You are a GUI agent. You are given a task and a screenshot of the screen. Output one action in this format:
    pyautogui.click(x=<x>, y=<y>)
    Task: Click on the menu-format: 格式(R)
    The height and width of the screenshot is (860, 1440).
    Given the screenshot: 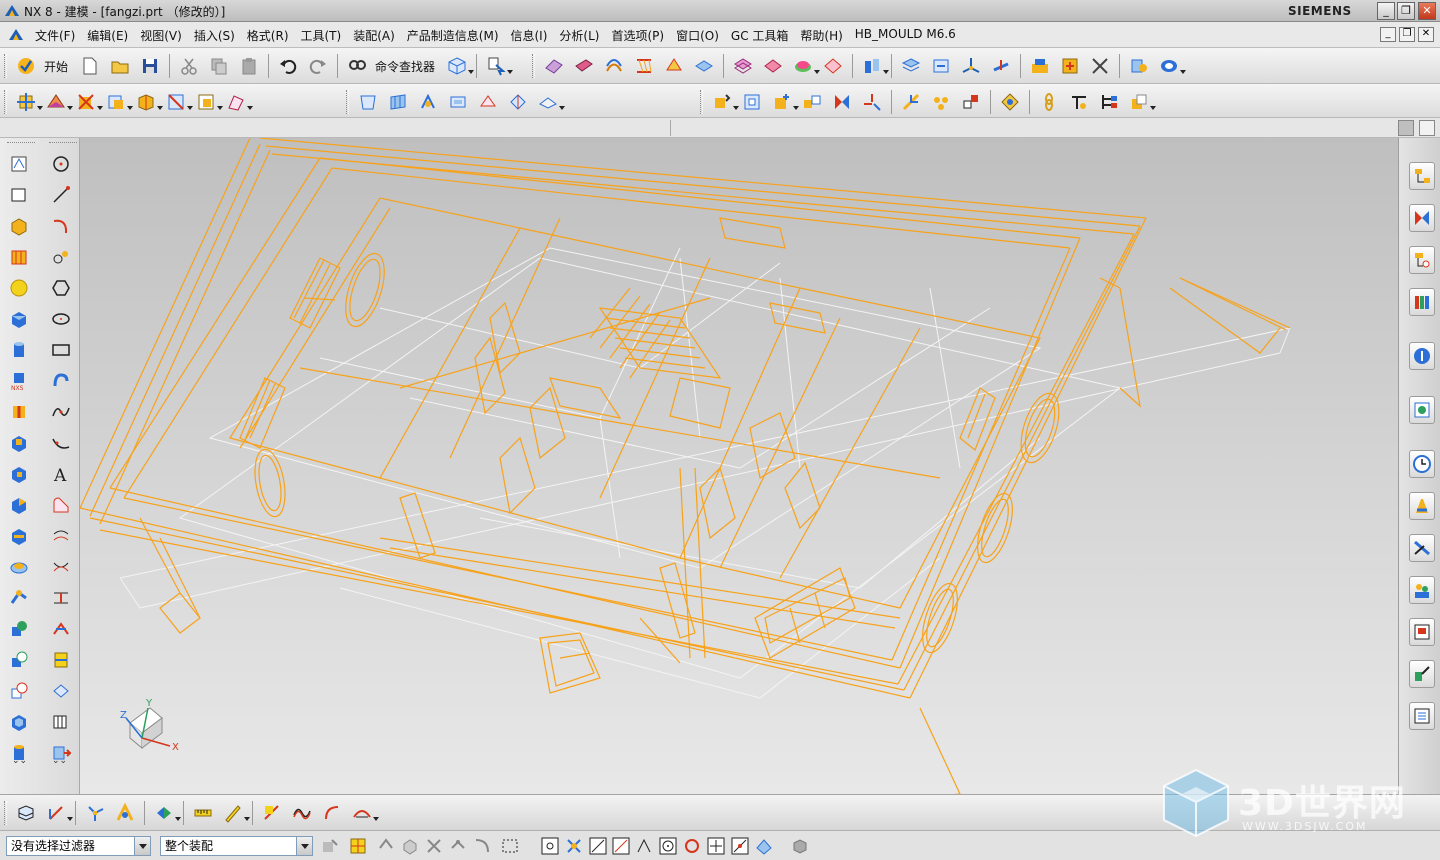 What is the action you would take?
    pyautogui.click(x=268, y=35)
    